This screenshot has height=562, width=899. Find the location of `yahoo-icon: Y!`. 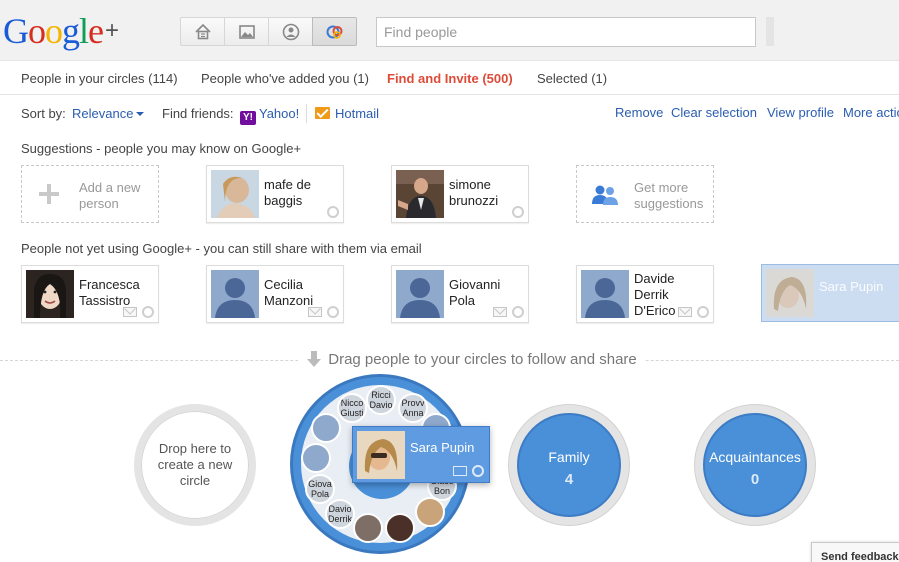

yahoo-icon: Y! is located at coordinates (248, 118).